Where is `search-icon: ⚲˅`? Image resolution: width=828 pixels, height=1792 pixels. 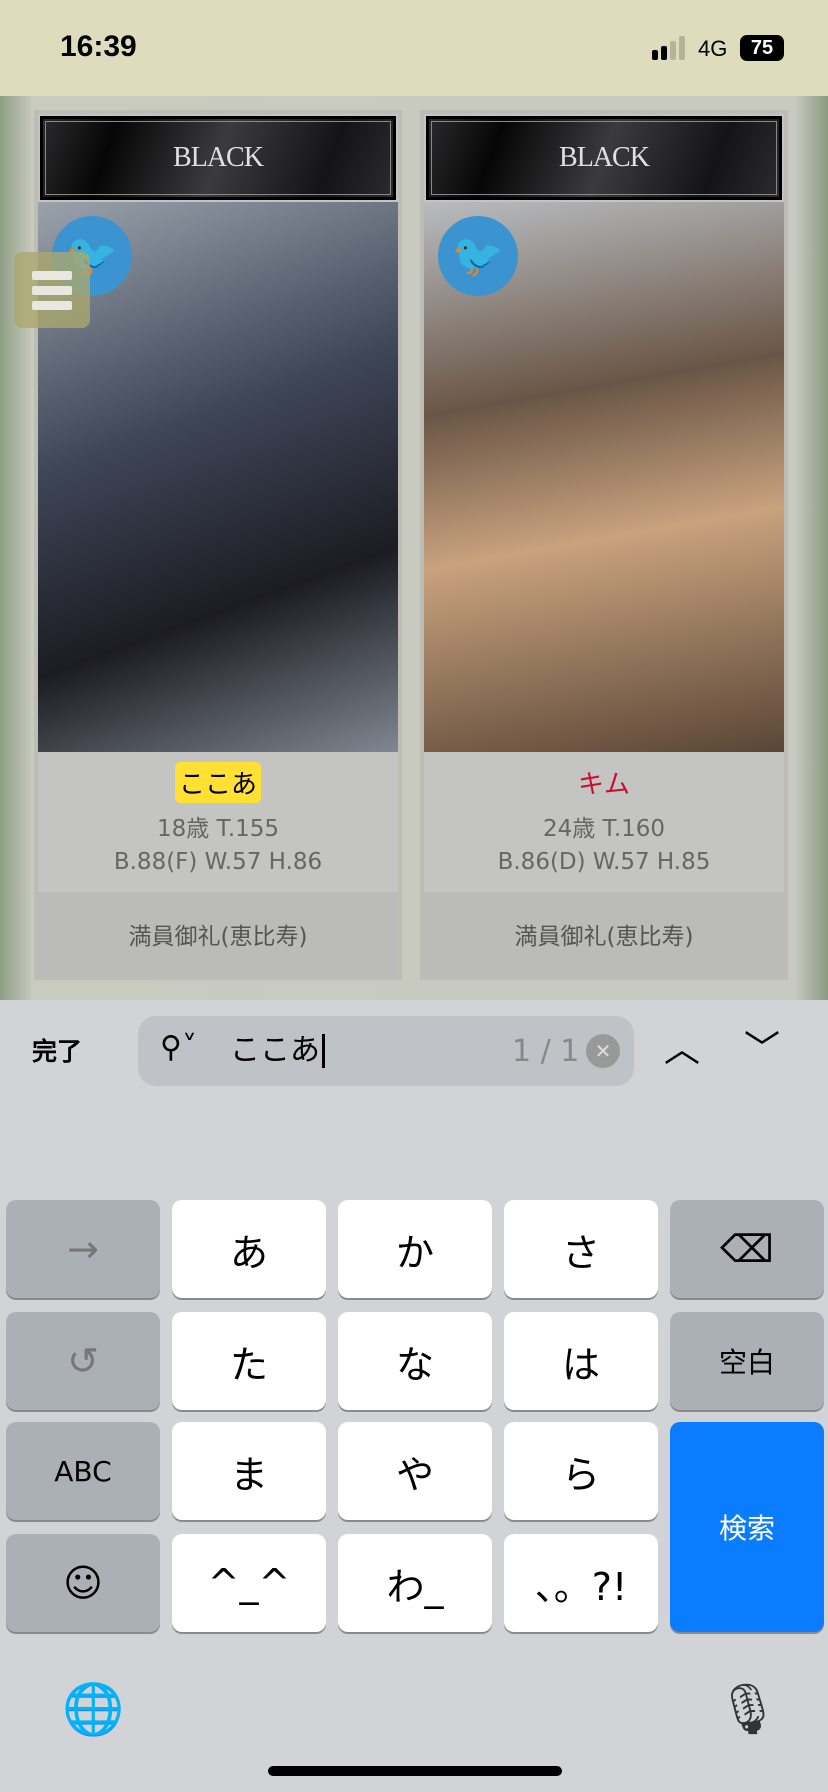 search-icon: ⚲˅ is located at coordinates (178, 1047).